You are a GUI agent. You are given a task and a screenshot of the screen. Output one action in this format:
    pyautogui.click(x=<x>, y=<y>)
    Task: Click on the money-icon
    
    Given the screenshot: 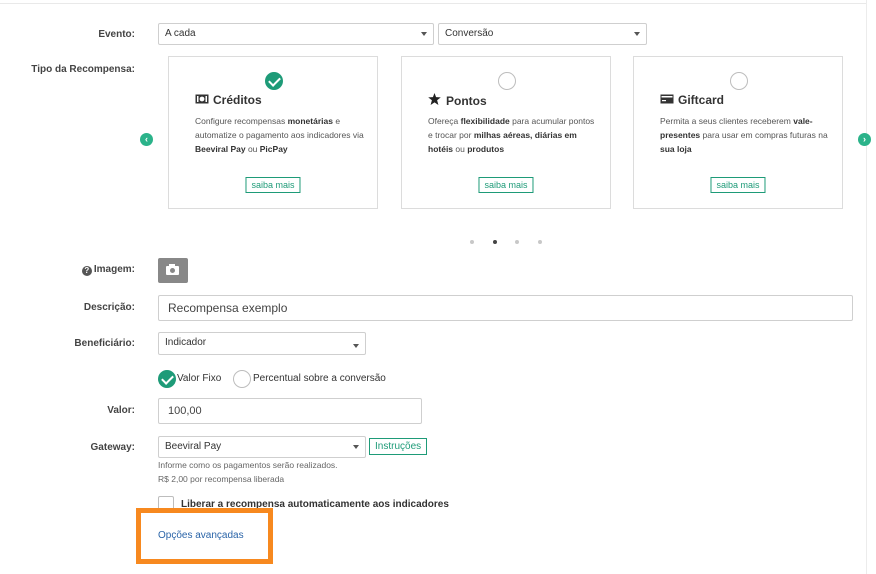 What is the action you would take?
    pyautogui.click(x=202, y=100)
    